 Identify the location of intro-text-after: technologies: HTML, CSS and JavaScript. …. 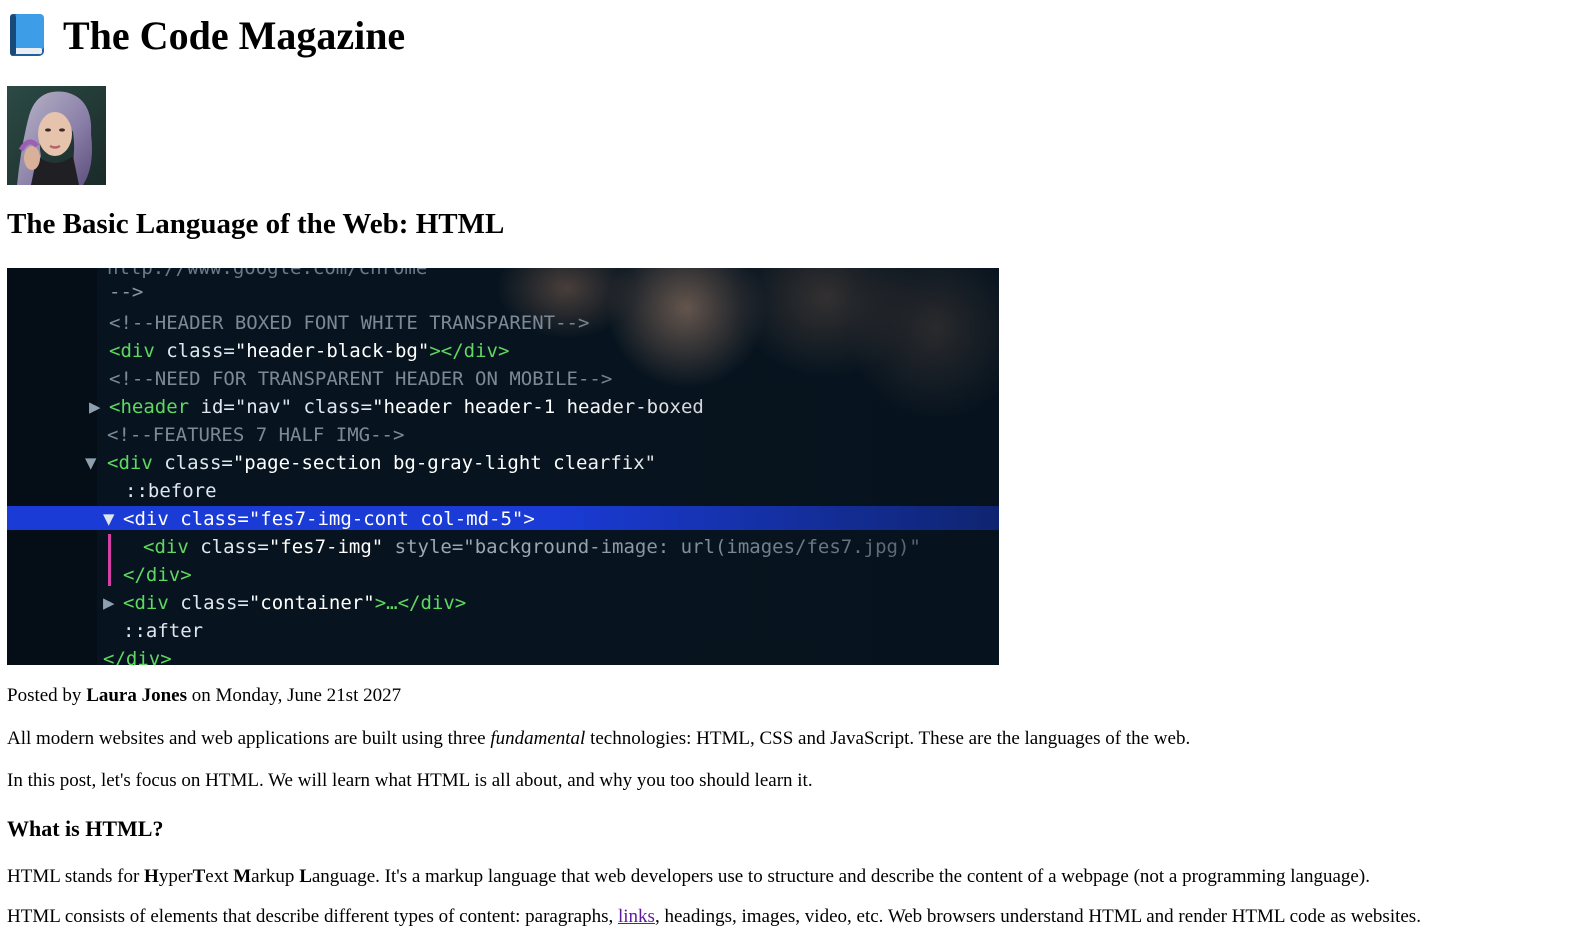
(890, 738).